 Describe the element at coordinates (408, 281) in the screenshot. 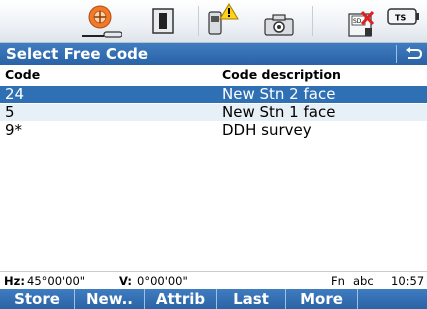

I see `clock: 10:57` at that location.